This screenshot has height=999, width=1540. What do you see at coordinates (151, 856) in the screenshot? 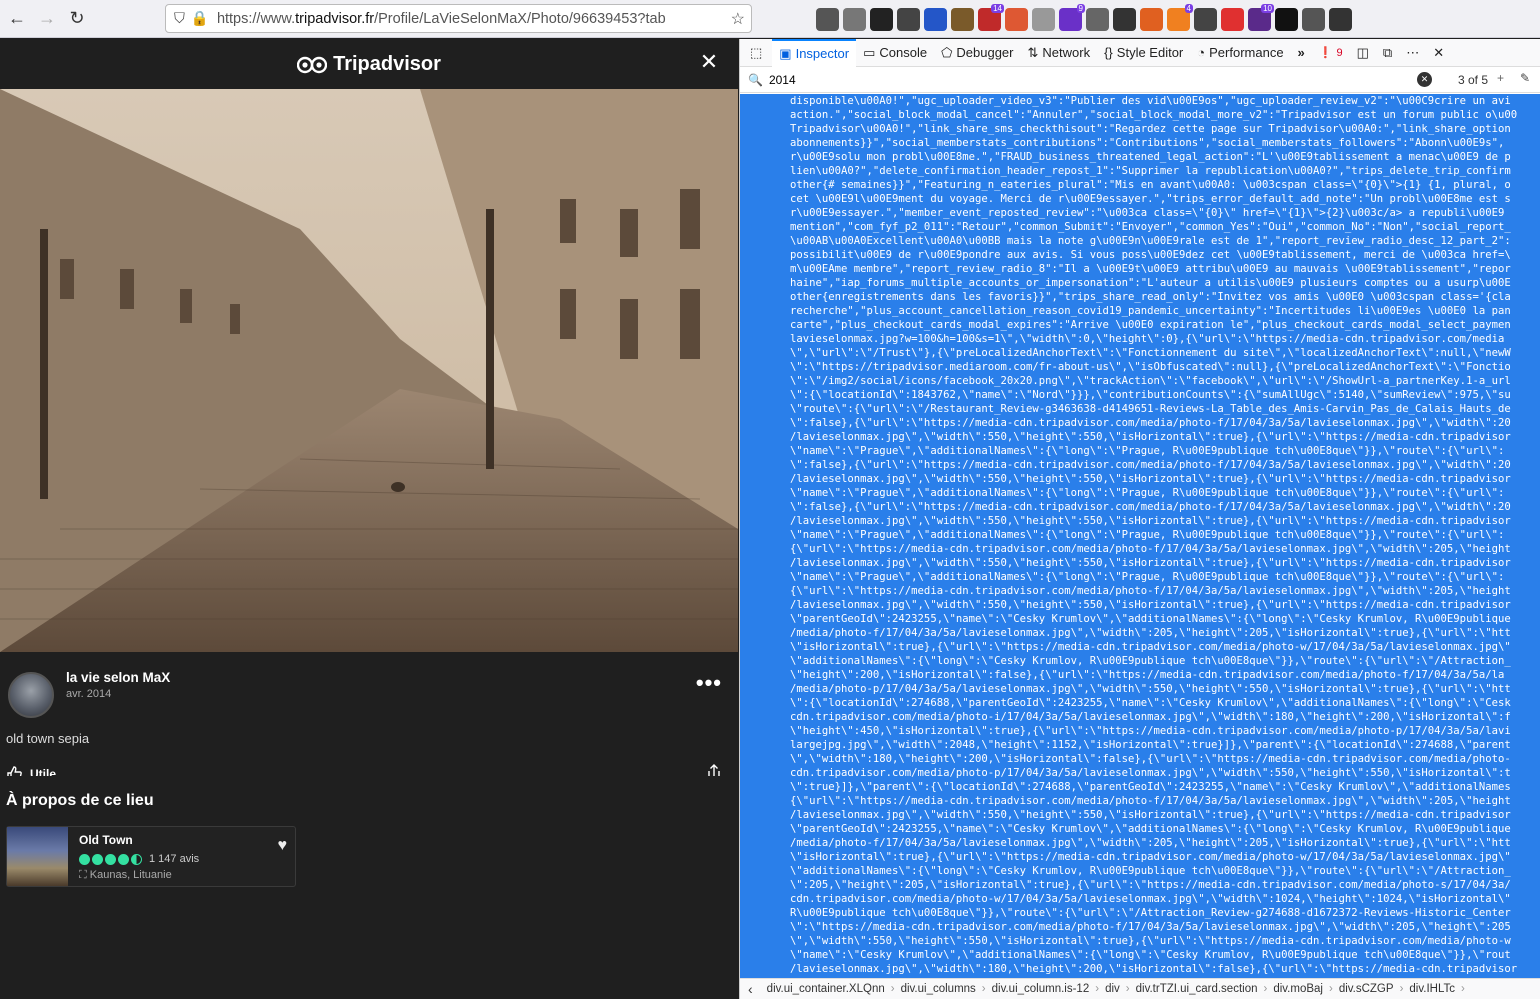
I see `place-card: Old Town 1 147 avis ⛶ Kaunas, Lituanie ♥` at bounding box center [151, 856].